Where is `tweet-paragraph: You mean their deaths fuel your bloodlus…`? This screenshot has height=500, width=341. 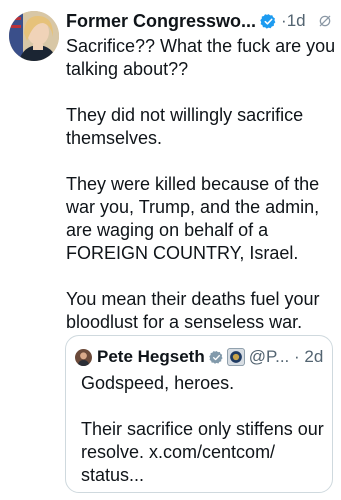
tweet-paragraph: You mean their deaths fuel your bloodlus… is located at coordinates (193, 310).